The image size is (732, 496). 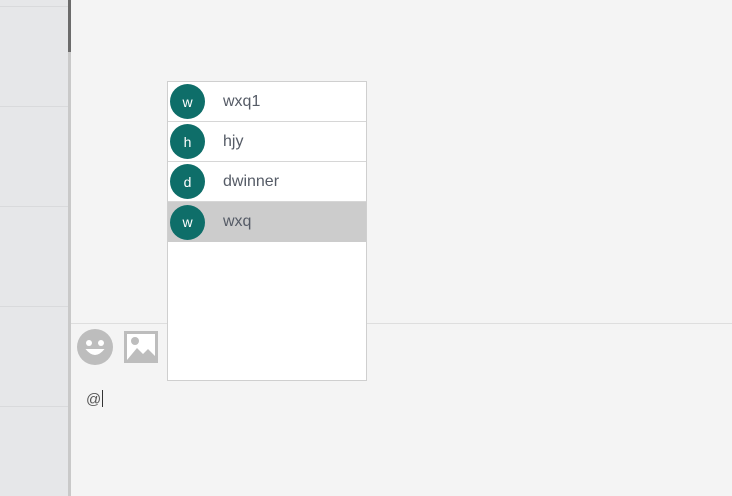 I want to click on mention-name: dwinner, so click(x=251, y=181).